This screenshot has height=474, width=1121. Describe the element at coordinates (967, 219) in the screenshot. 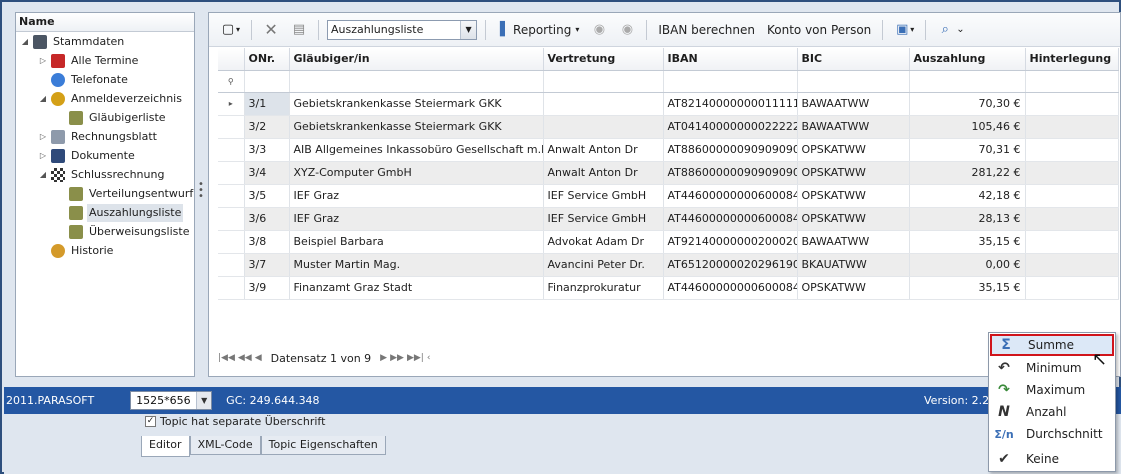

I see `cell-auszahlung: 28,13 €` at that location.